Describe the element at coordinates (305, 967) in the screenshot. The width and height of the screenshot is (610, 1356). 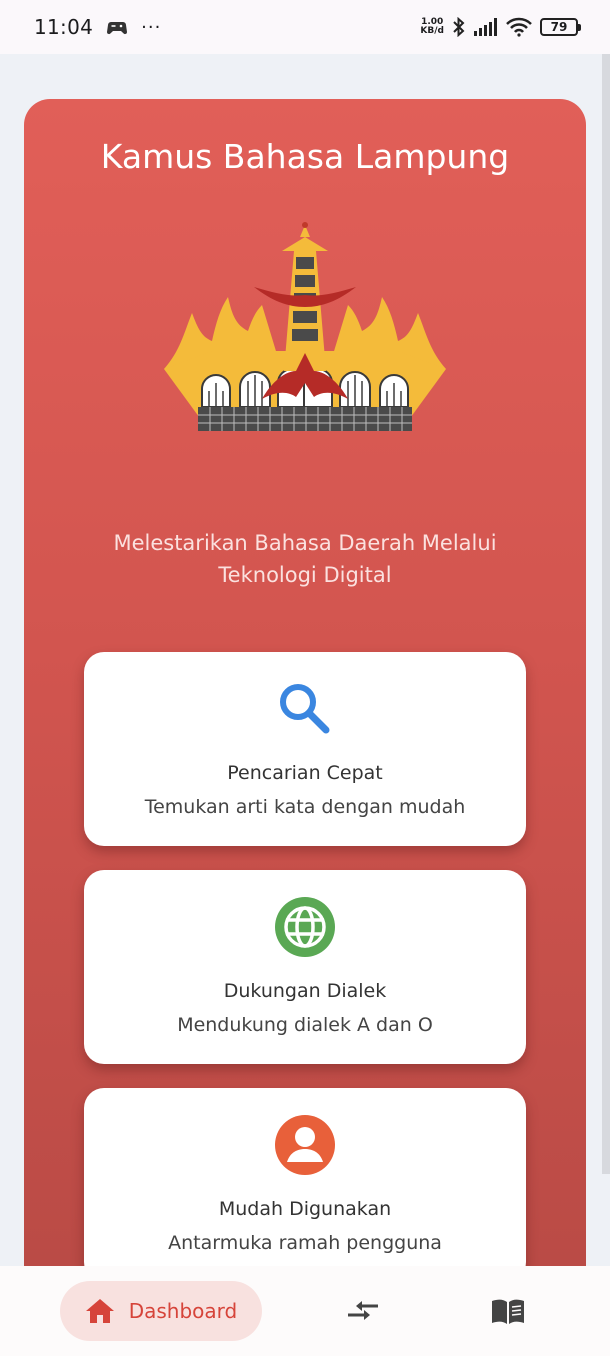
I see `feature-card-dialect: Dukungan Dialek Mendukung dialek A dan O` at that location.